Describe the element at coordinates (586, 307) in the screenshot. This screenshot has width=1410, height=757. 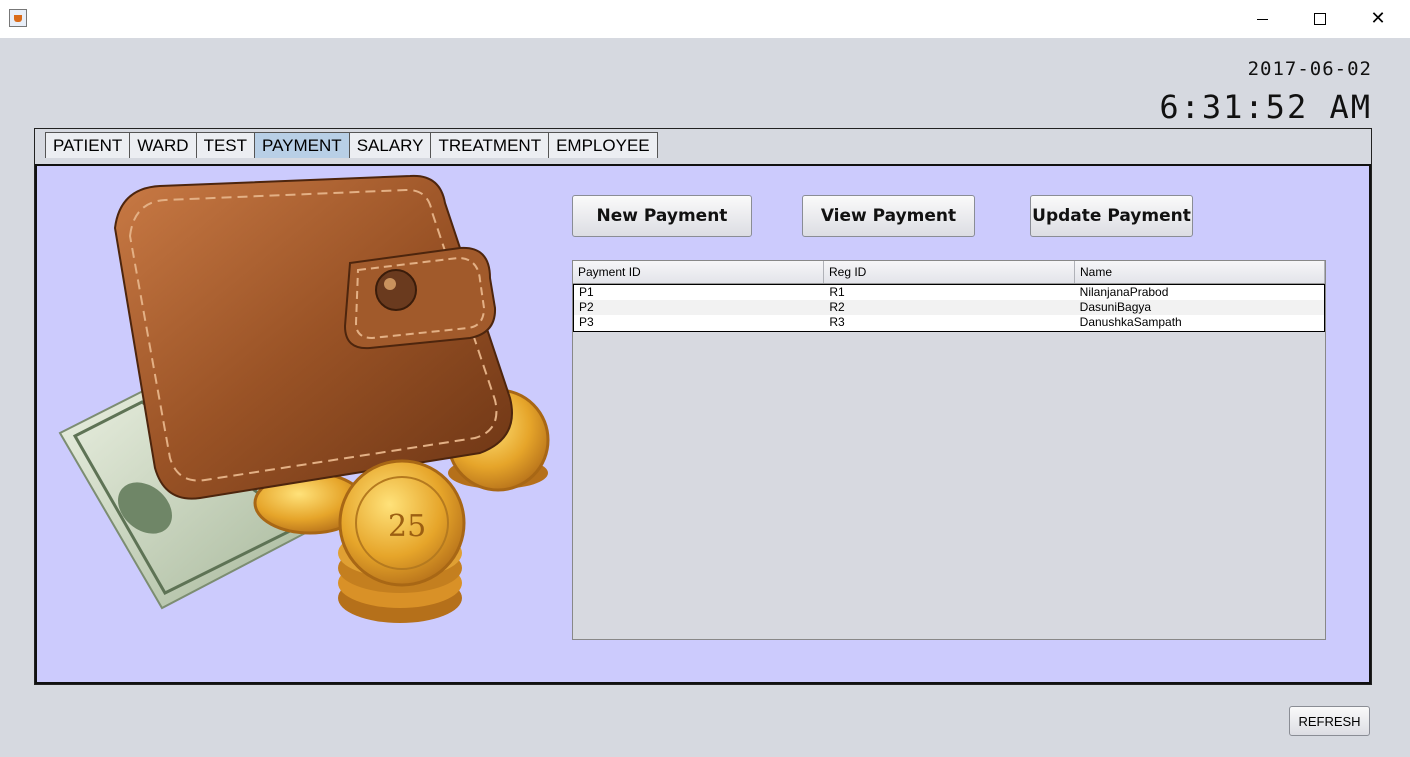
I see `cell-payment-id: P2` at that location.